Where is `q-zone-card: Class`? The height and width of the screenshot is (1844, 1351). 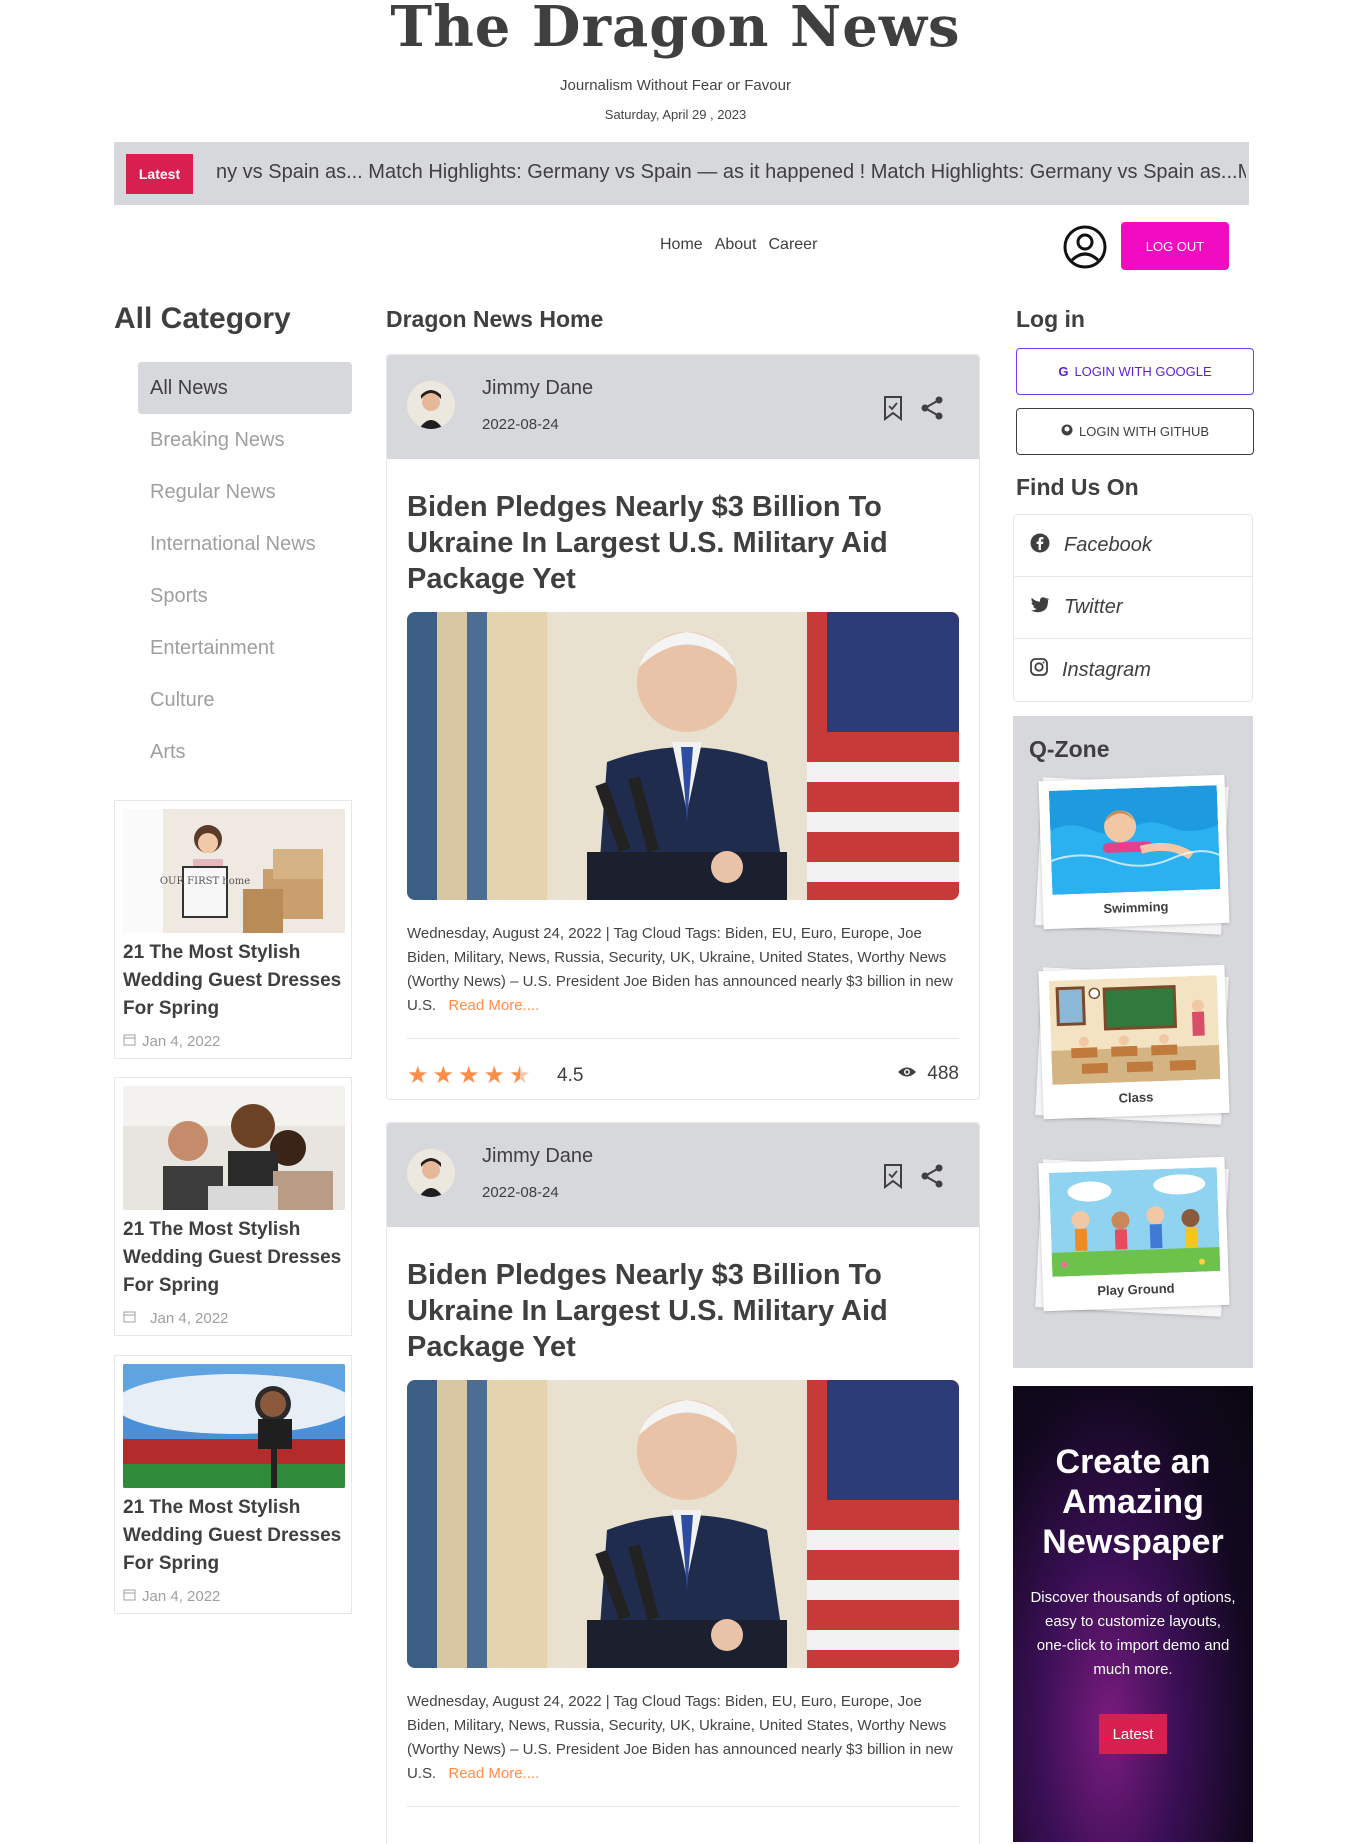
q-zone-card: Class is located at coordinates (1133, 1044).